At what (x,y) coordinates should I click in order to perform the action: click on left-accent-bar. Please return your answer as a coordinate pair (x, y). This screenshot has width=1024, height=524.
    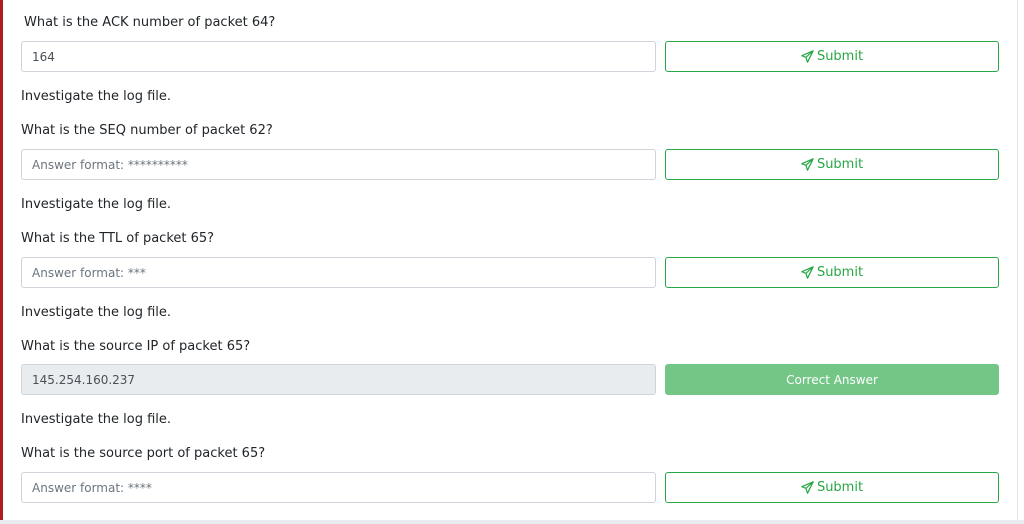
    Looking at the image, I should click on (1, 260).